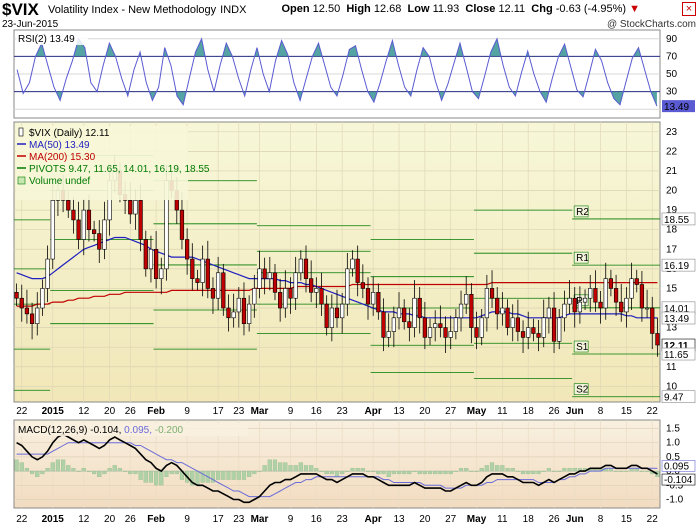 This screenshot has width=700, height=530. I want to click on macd-tick-label: -1.0, so click(675, 499).